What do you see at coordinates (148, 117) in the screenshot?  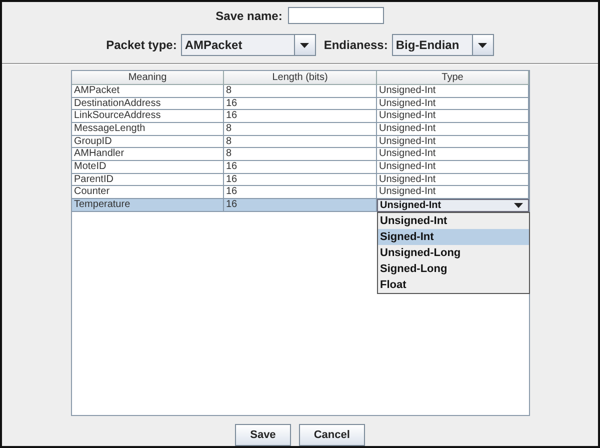 I see `table-cell: LinkSourceAddress` at bounding box center [148, 117].